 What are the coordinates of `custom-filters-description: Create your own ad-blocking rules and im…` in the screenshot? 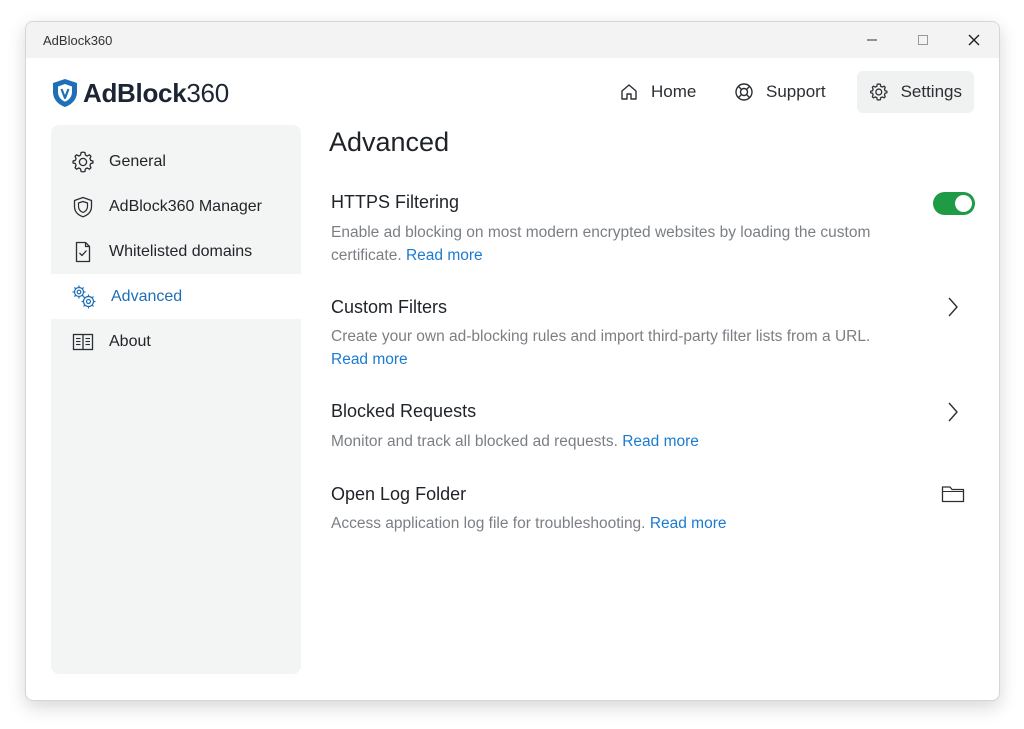 It's located at (631, 348).